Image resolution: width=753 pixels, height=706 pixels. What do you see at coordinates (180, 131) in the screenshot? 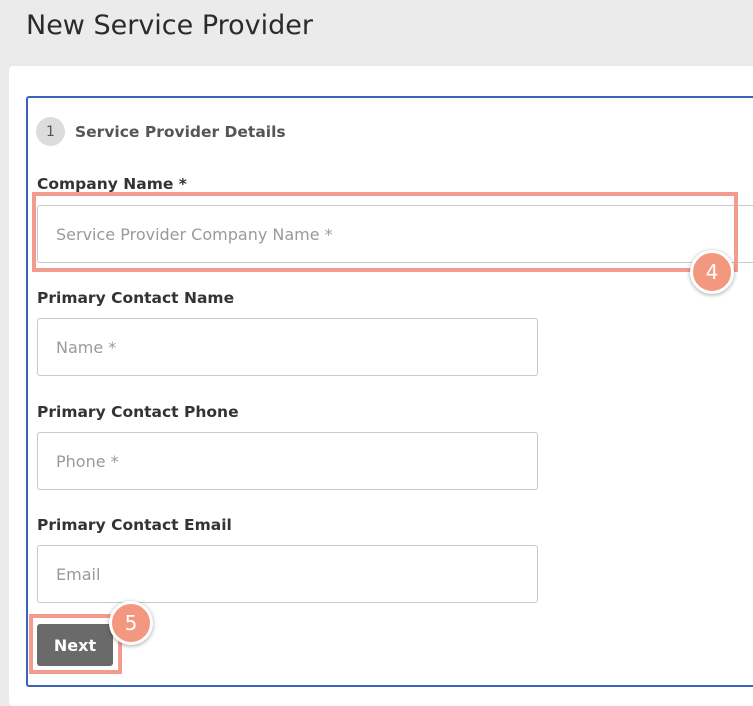
I see `step-title: Service Provider Details` at bounding box center [180, 131].